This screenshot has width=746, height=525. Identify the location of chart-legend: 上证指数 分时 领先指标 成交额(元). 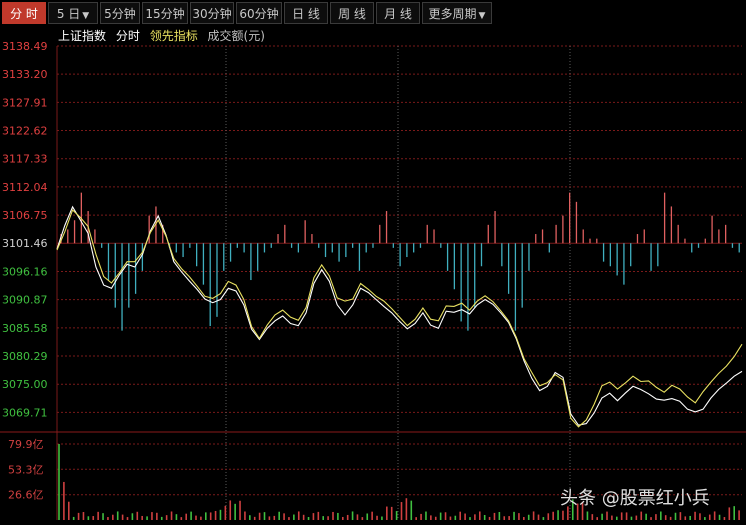
(164, 36).